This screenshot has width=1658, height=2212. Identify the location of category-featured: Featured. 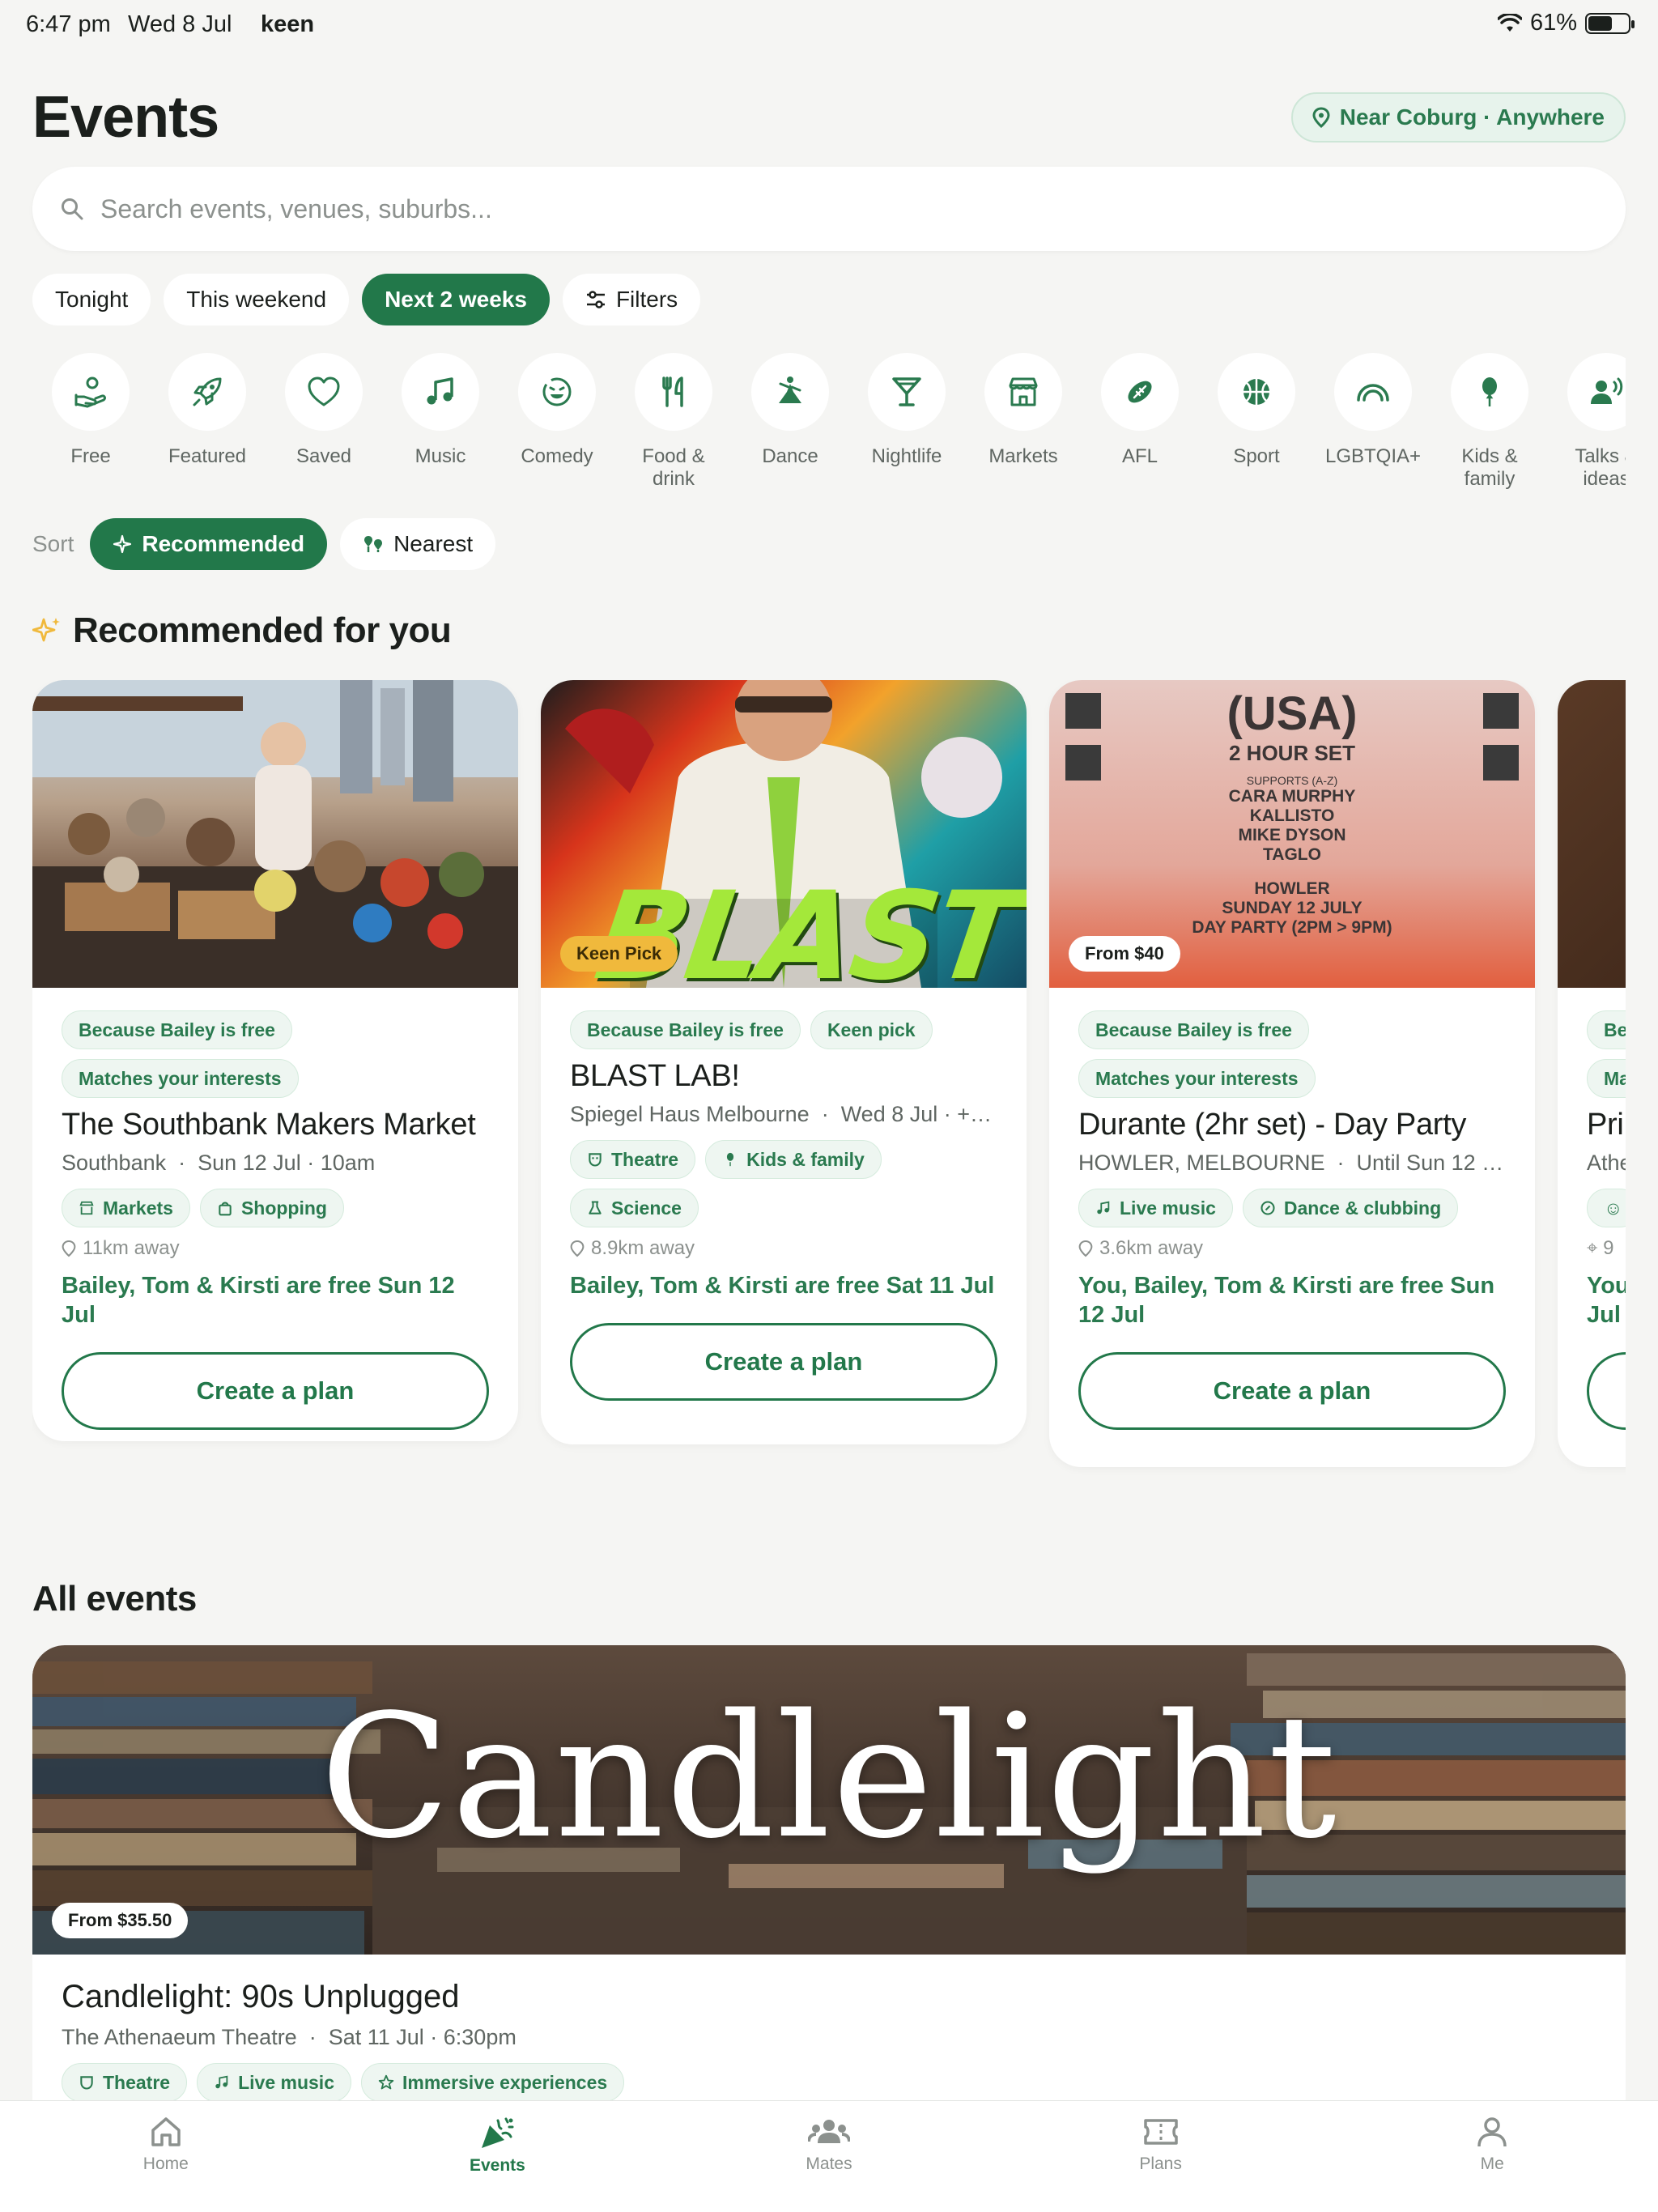
(207, 422).